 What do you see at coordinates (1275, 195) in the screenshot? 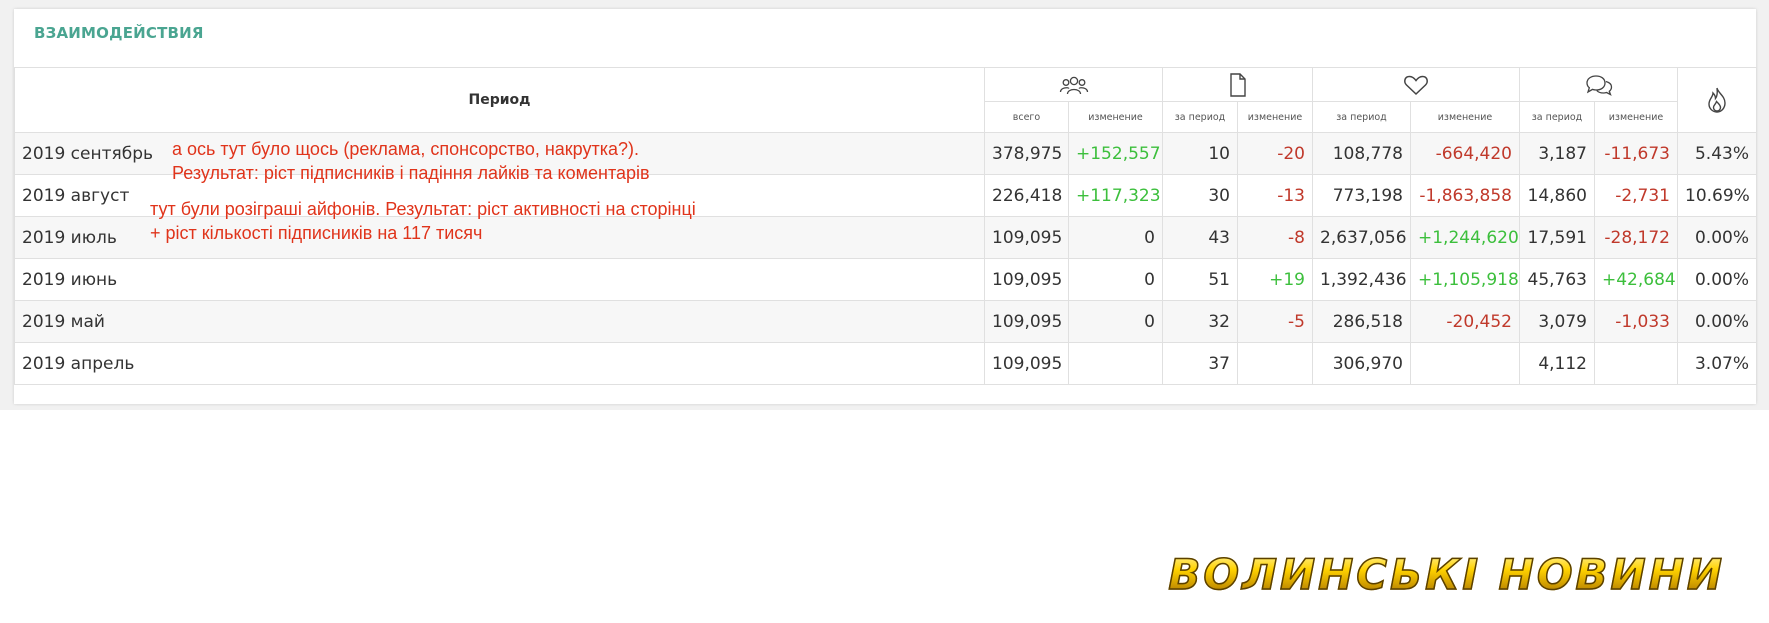
I see `posts-change-cell: -13` at bounding box center [1275, 195].